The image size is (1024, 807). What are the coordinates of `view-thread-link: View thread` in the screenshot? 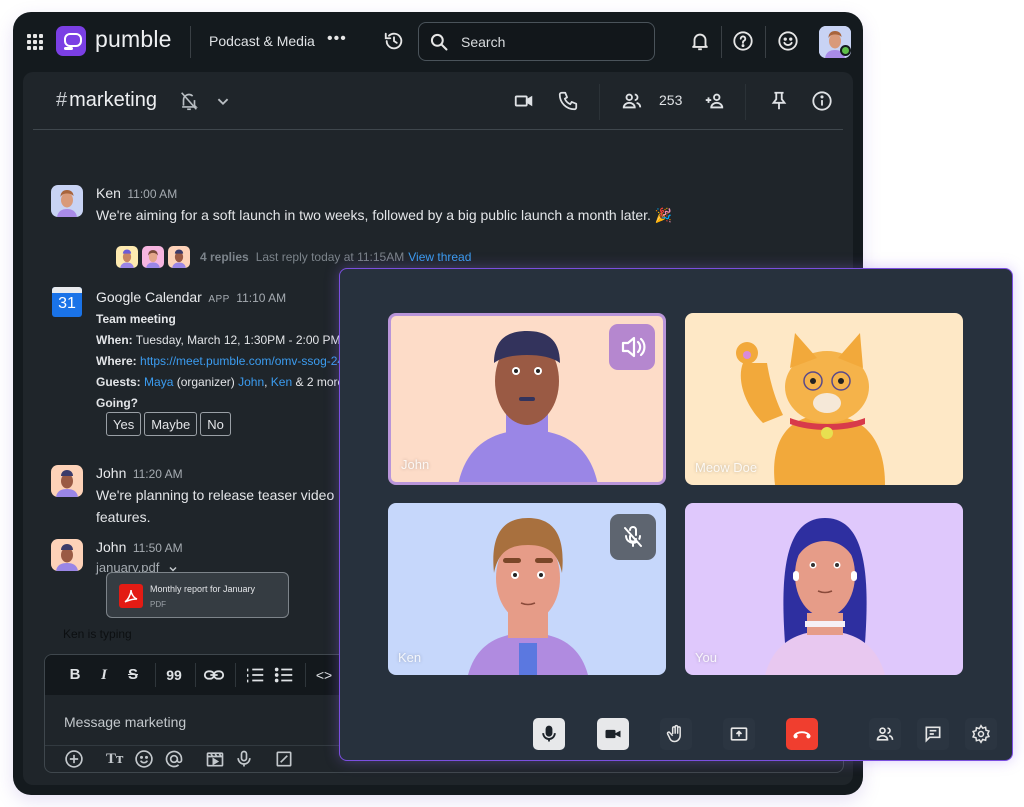 It's located at (439, 257).